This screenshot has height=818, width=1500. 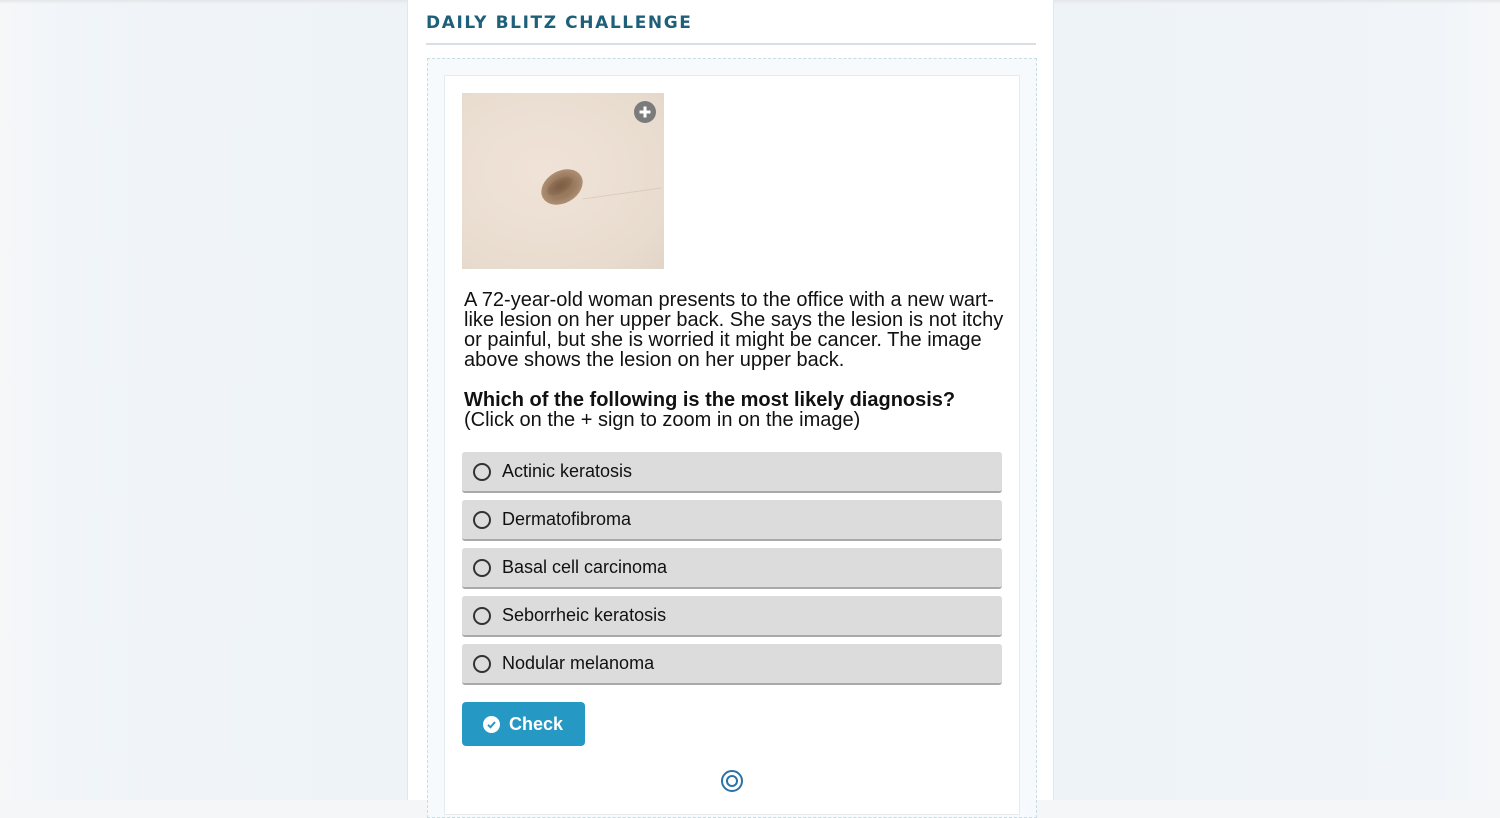 What do you see at coordinates (578, 663) in the screenshot?
I see `option-label: Nodular melanoma` at bounding box center [578, 663].